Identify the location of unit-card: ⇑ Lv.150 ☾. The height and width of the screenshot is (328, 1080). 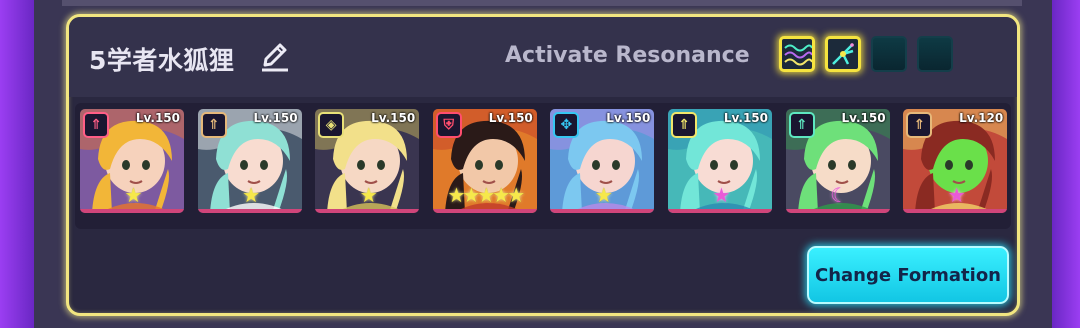
(837, 161).